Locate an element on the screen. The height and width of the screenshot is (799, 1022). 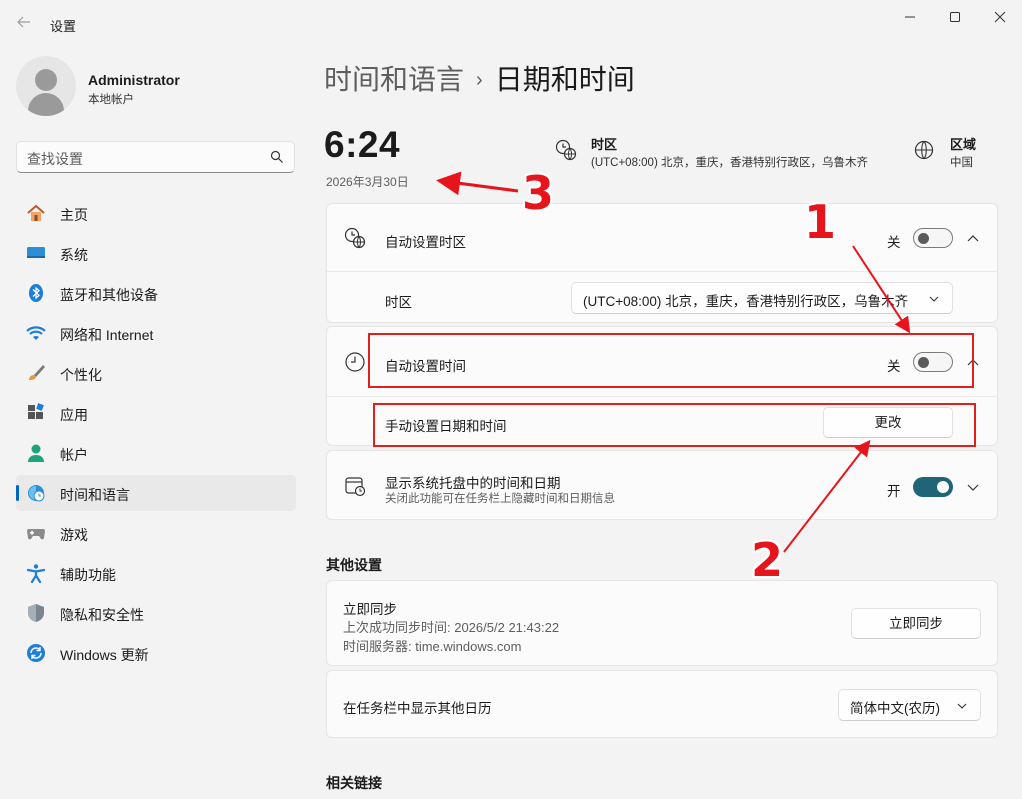
wifi-icon is located at coordinates (36, 333).